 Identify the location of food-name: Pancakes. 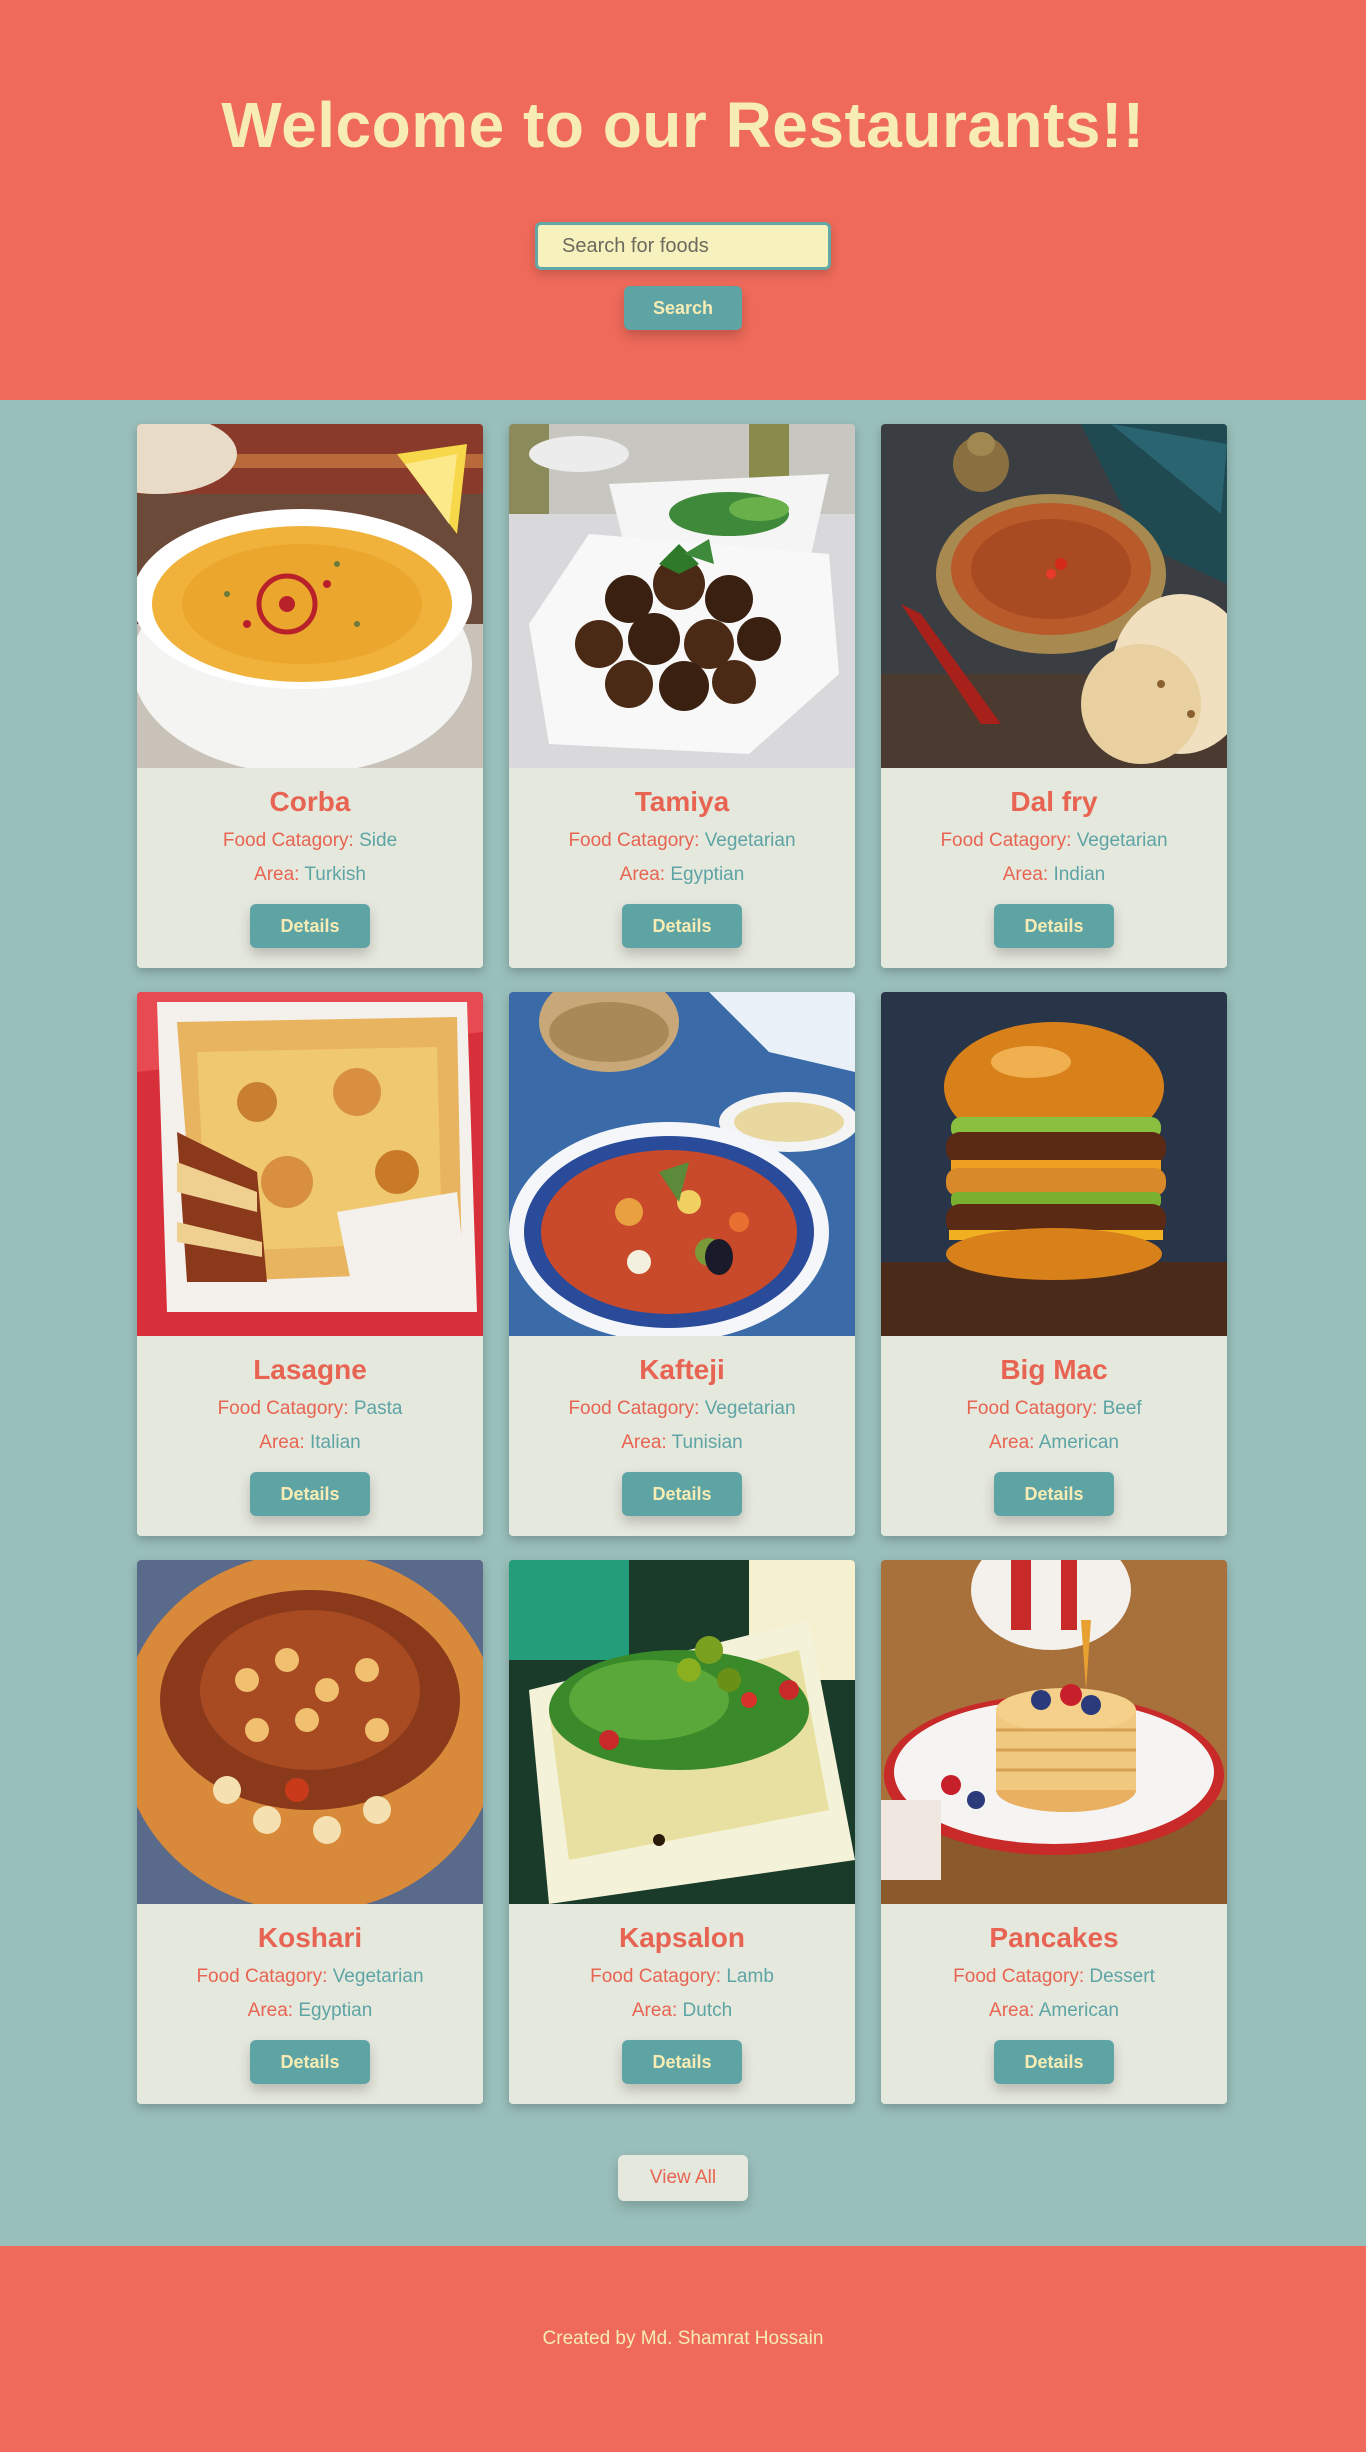
(1054, 1937).